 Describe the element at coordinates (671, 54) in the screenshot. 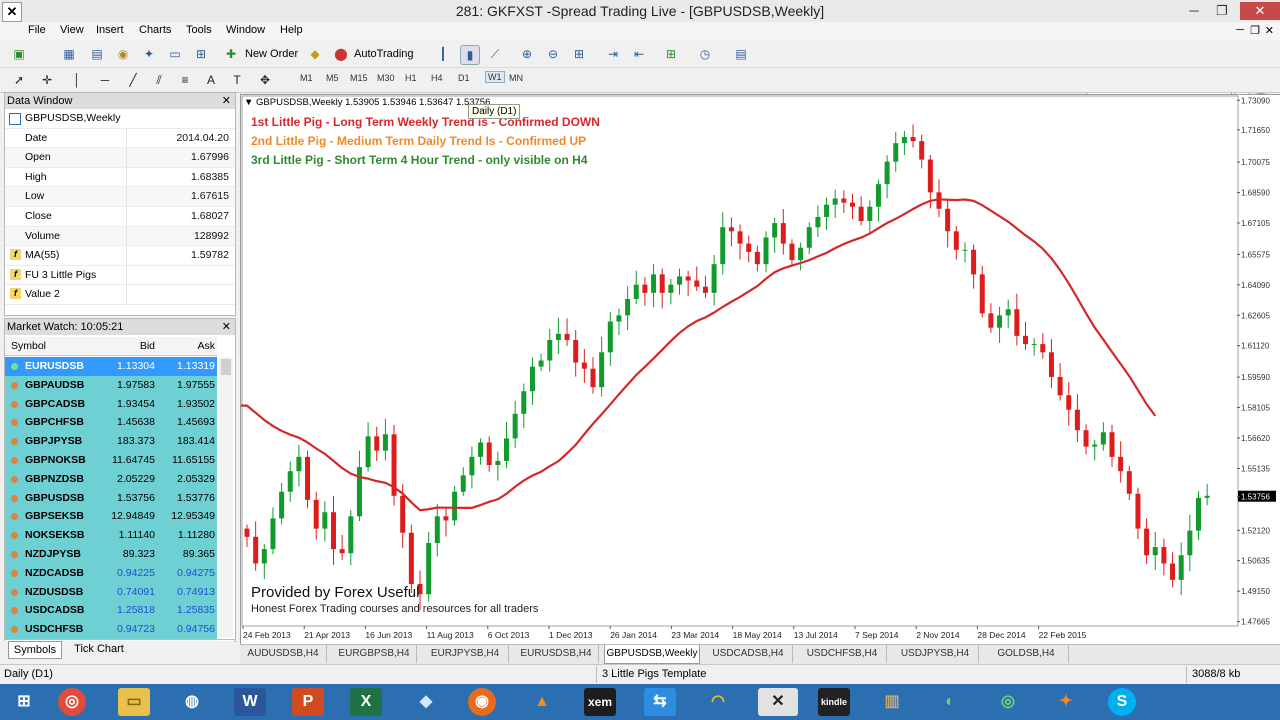

I see `indicators-icon: ⊞` at that location.